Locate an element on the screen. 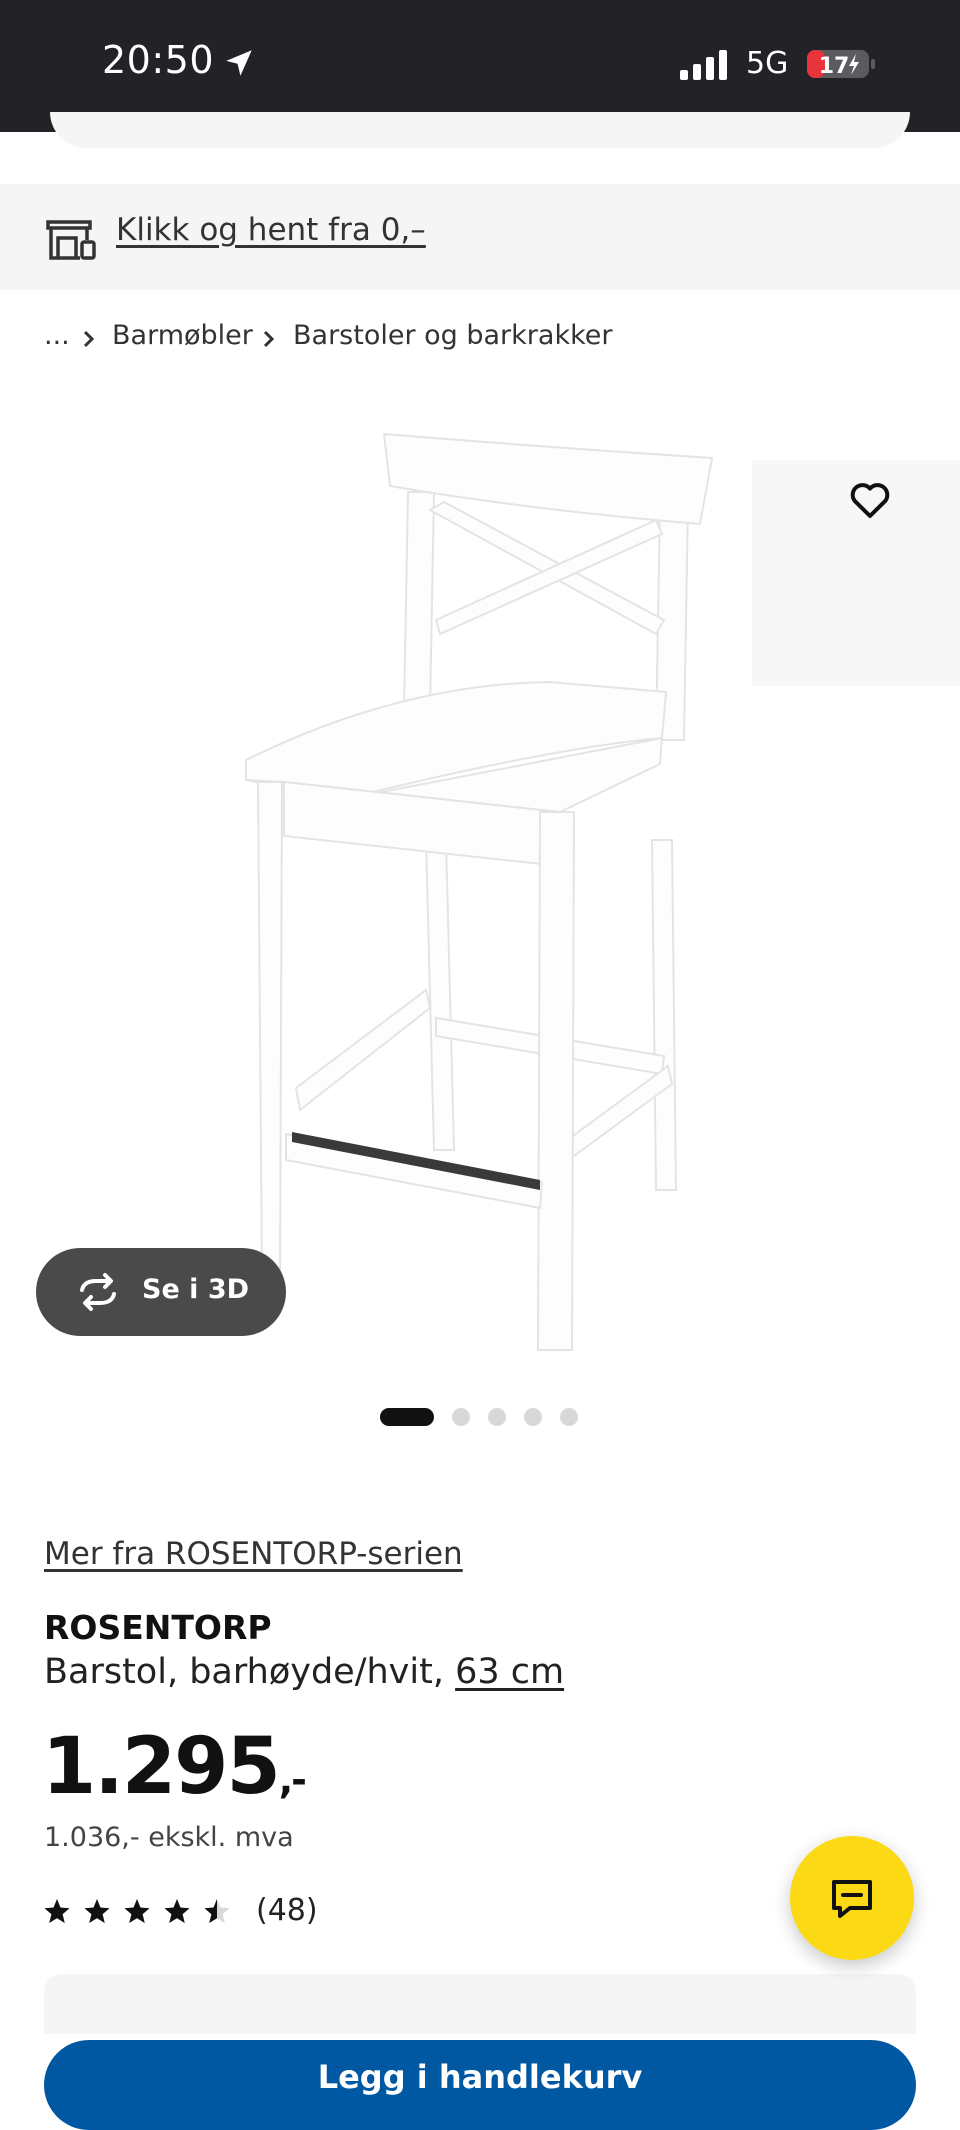 The width and height of the screenshot is (960, 2130). view-3d-label: Se i 3D is located at coordinates (196, 1289).